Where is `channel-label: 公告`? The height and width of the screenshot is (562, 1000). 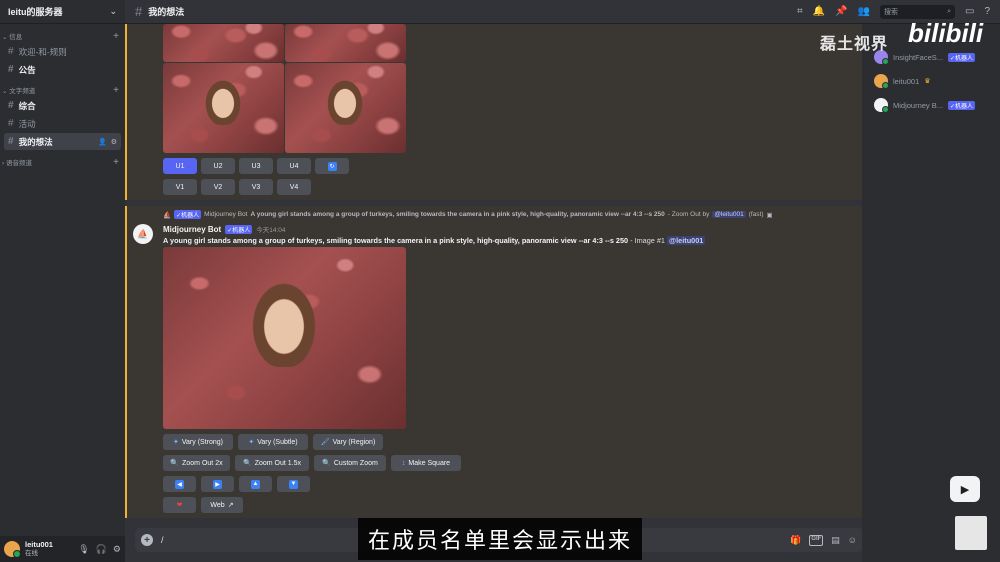 channel-label: 公告 is located at coordinates (27, 69).